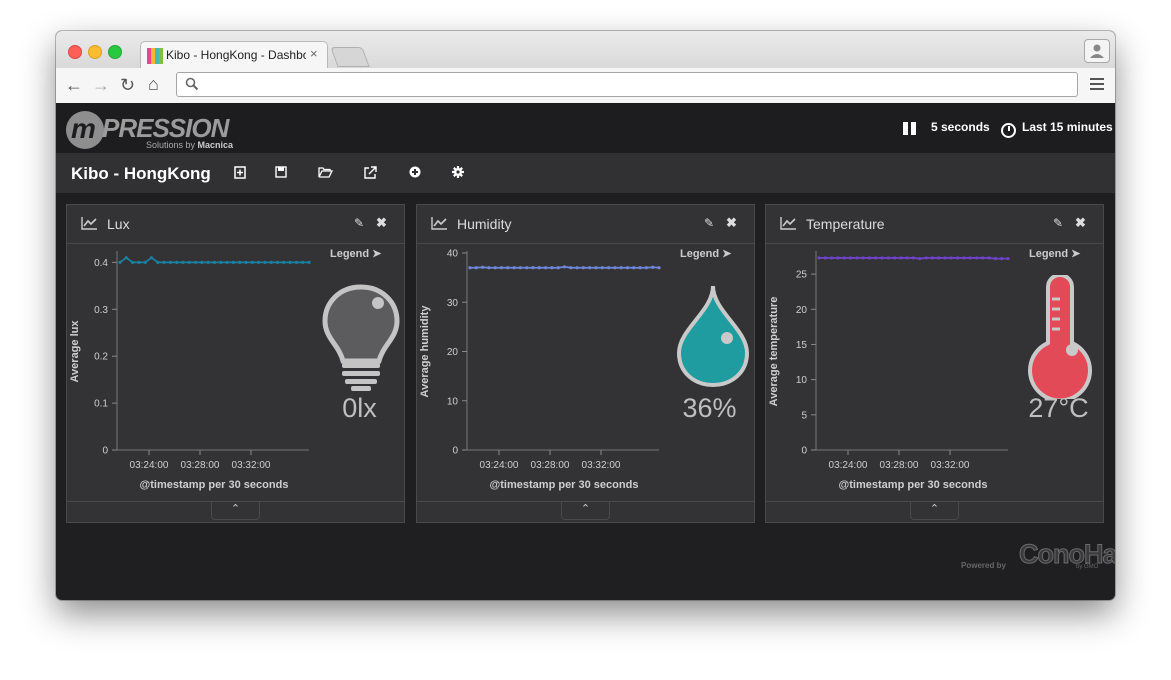 The image size is (1171, 680). Describe the element at coordinates (75, 52) in the screenshot. I see `close-window-button` at that location.